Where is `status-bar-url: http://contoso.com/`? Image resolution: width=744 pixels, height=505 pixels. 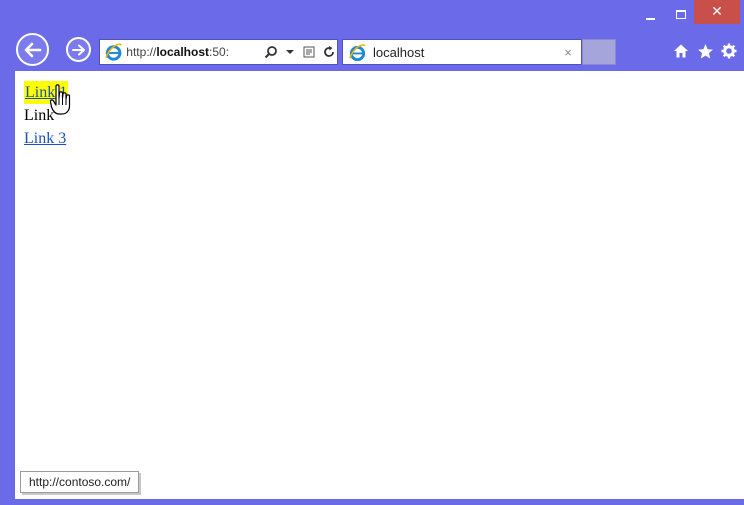
status-bar-url: http://contoso.com/ is located at coordinates (80, 482).